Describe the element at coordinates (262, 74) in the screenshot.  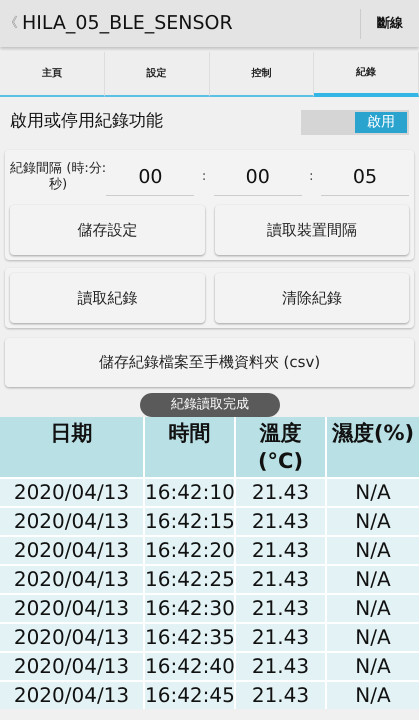
I see `tab: 控制` at that location.